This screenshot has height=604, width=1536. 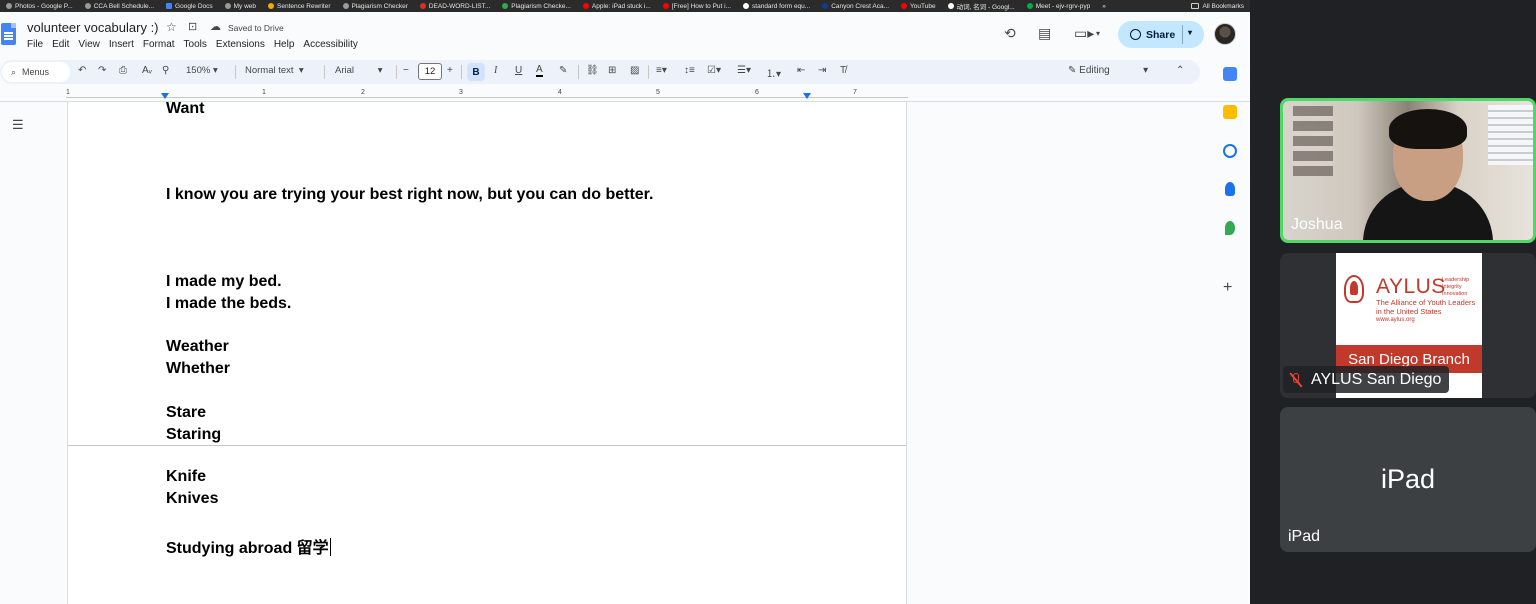 What do you see at coordinates (330, 44) in the screenshot?
I see `menu-accessibility: Accessibility` at bounding box center [330, 44].